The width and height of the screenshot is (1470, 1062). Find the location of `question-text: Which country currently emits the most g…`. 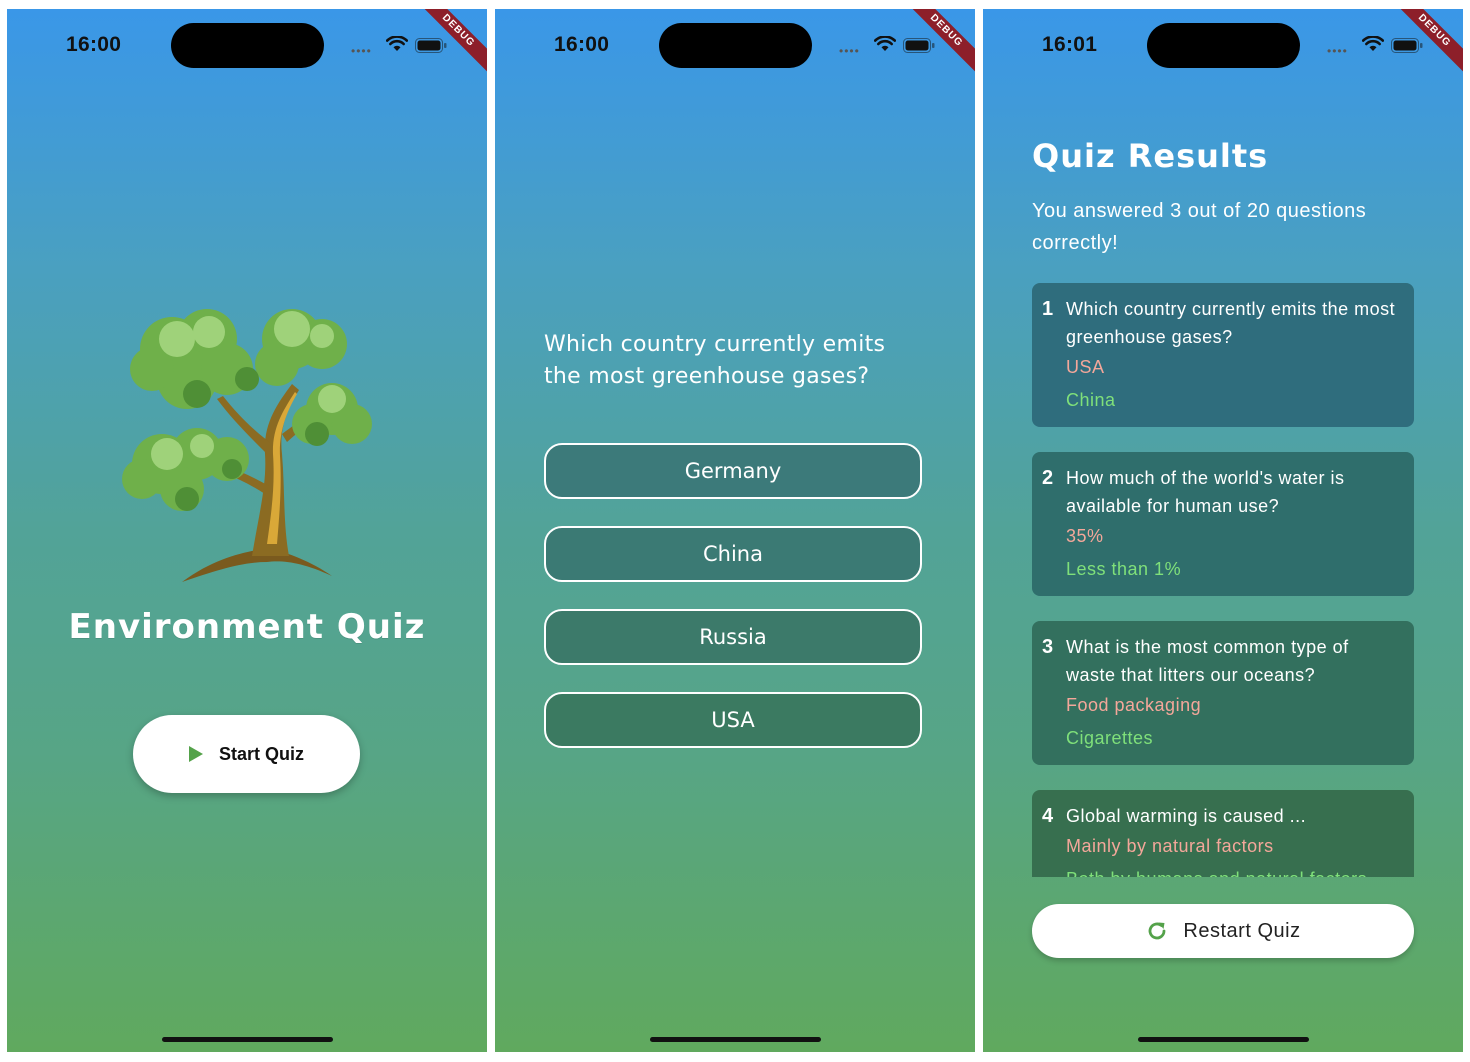

question-text: Which country currently emits the most g… is located at coordinates (715, 360).